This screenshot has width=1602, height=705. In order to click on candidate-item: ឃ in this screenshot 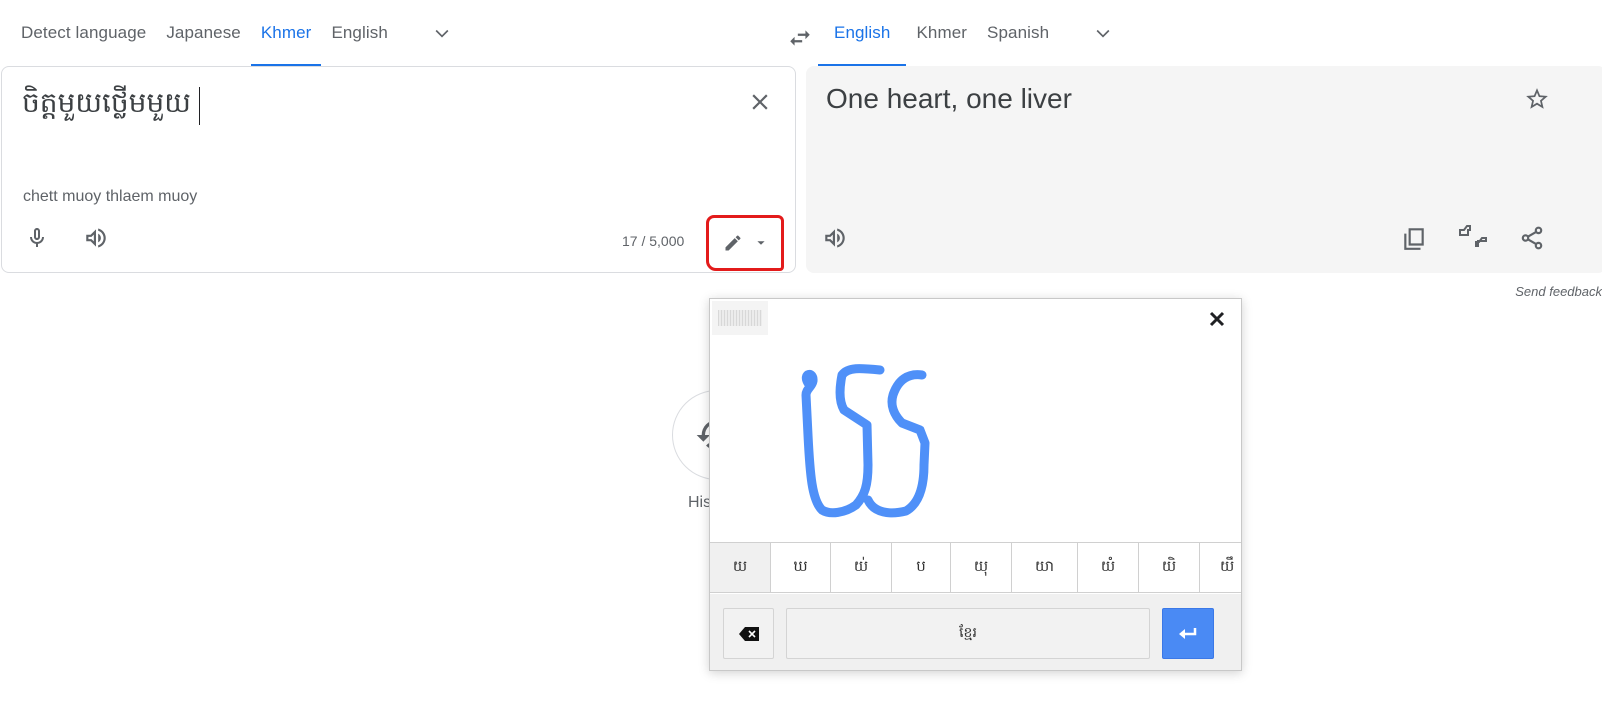, I will do `click(801, 567)`.